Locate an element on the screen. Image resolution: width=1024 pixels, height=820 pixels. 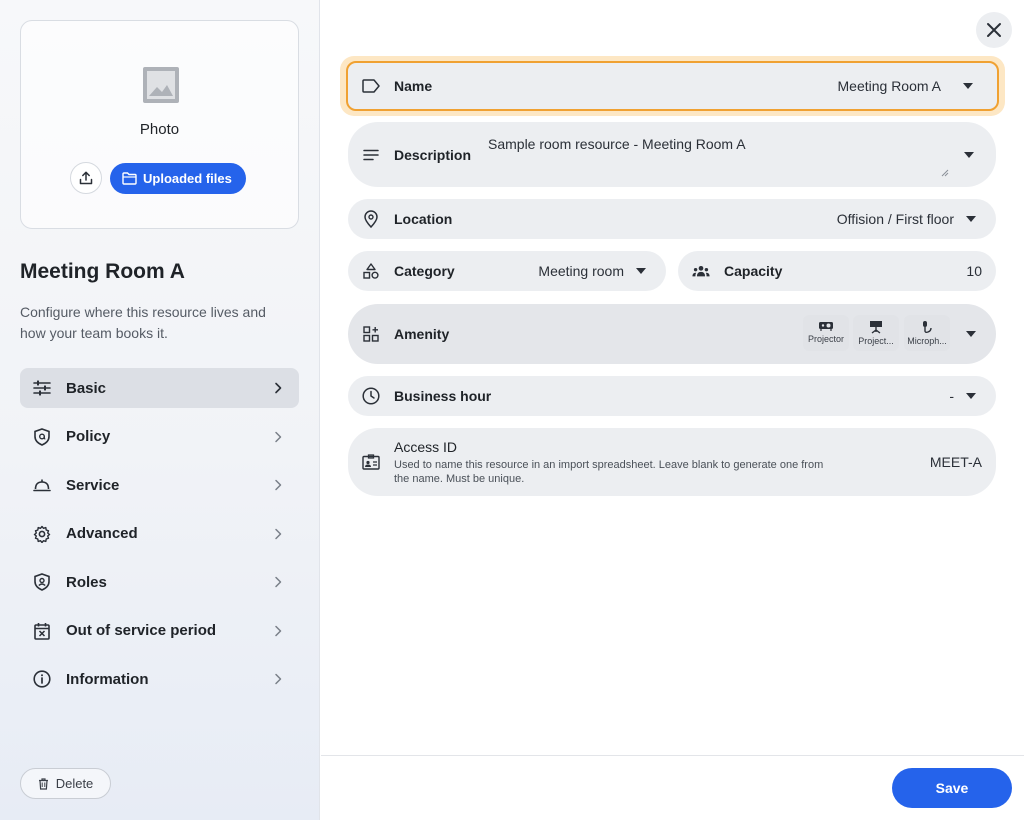
tag-icon is located at coordinates (371, 86).